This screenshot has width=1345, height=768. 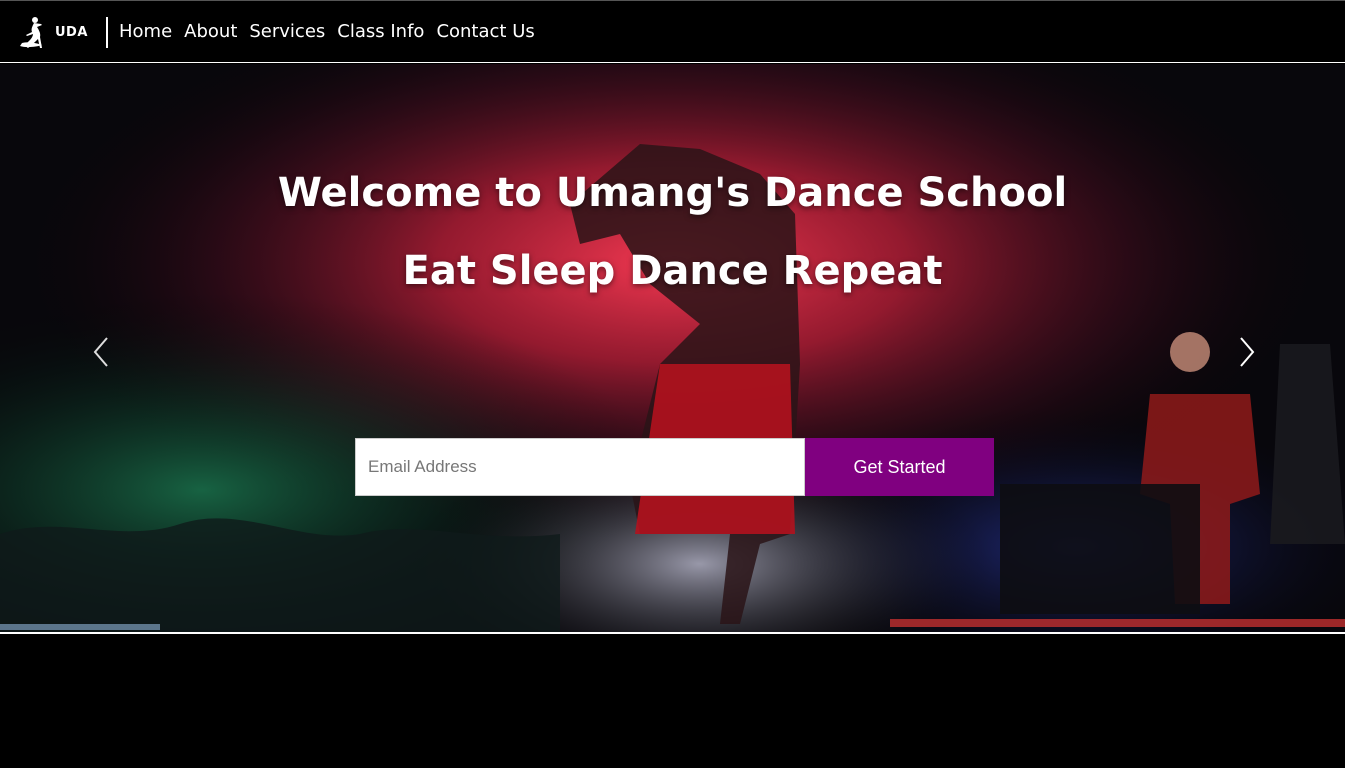 What do you see at coordinates (580, 467) in the screenshot?
I see `email-input` at bounding box center [580, 467].